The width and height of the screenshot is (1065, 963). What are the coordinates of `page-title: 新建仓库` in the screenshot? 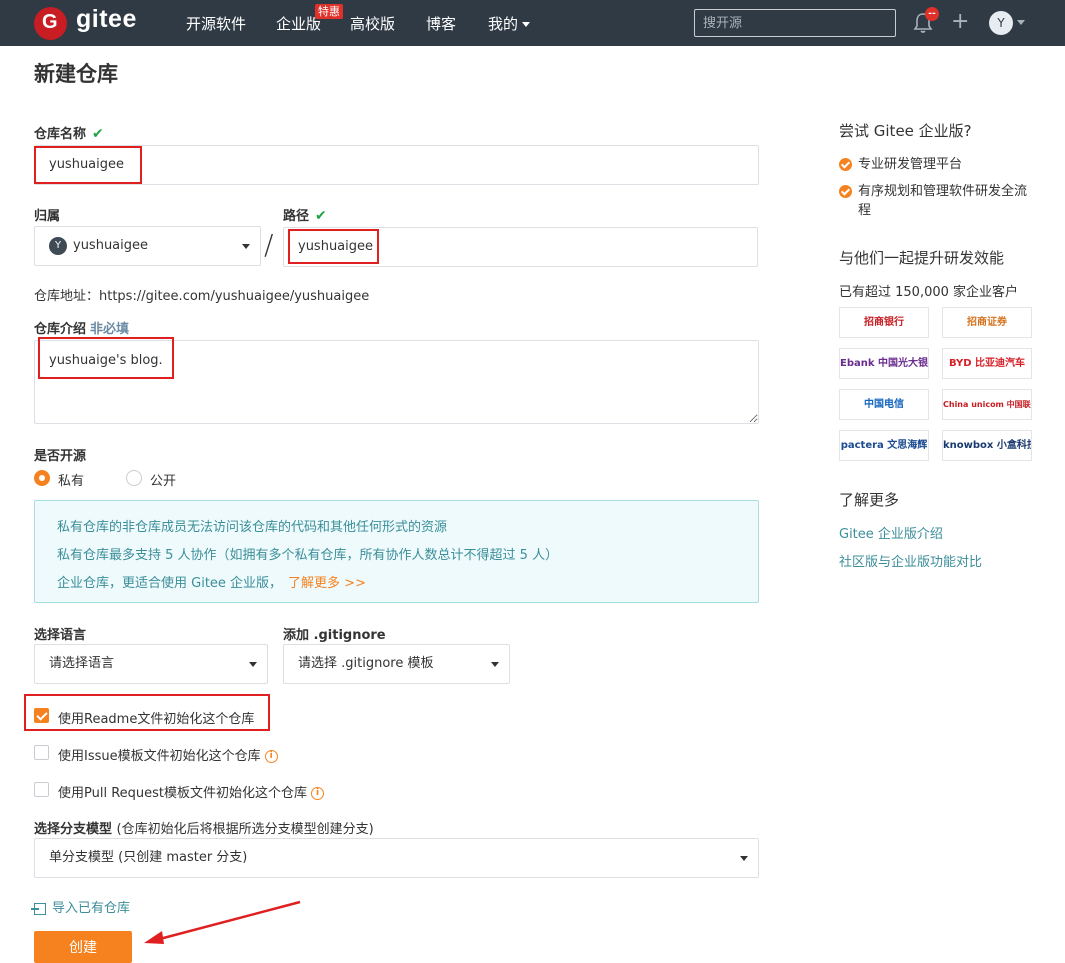 It's located at (76, 74).